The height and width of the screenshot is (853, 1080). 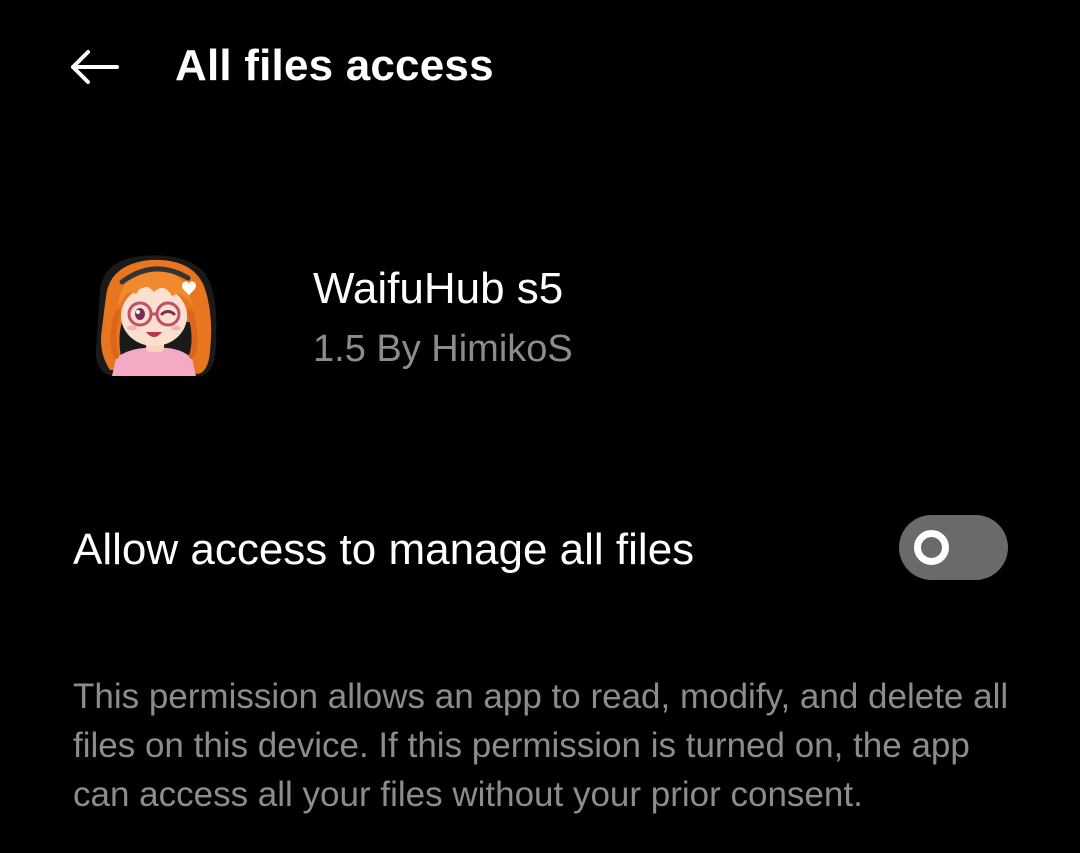 What do you see at coordinates (438, 288) in the screenshot?
I see `app-name: WaifuHub s5` at bounding box center [438, 288].